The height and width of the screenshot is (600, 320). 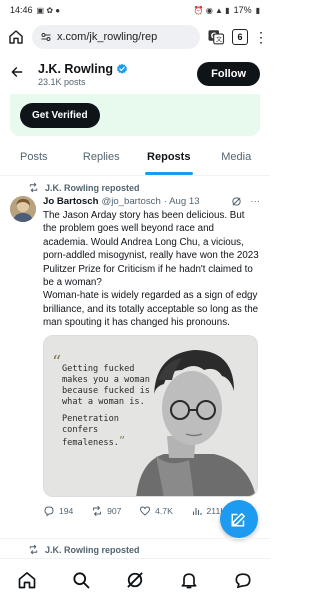 I want to click on nav-grok, so click(x=135, y=580).